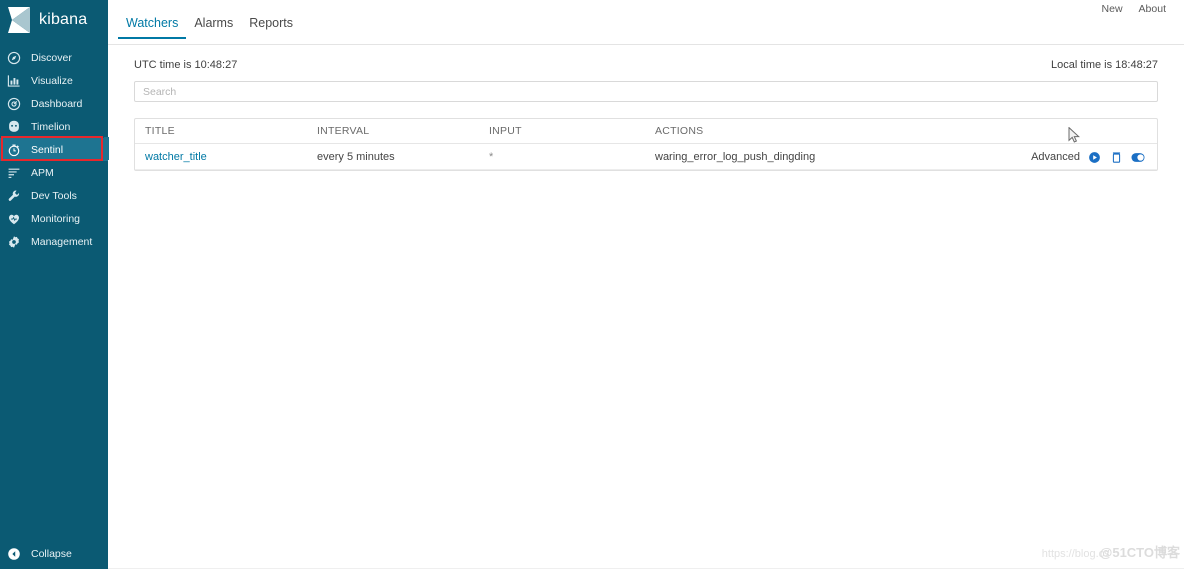  I want to click on sidebar-item-label: Dev Tools, so click(54, 195).